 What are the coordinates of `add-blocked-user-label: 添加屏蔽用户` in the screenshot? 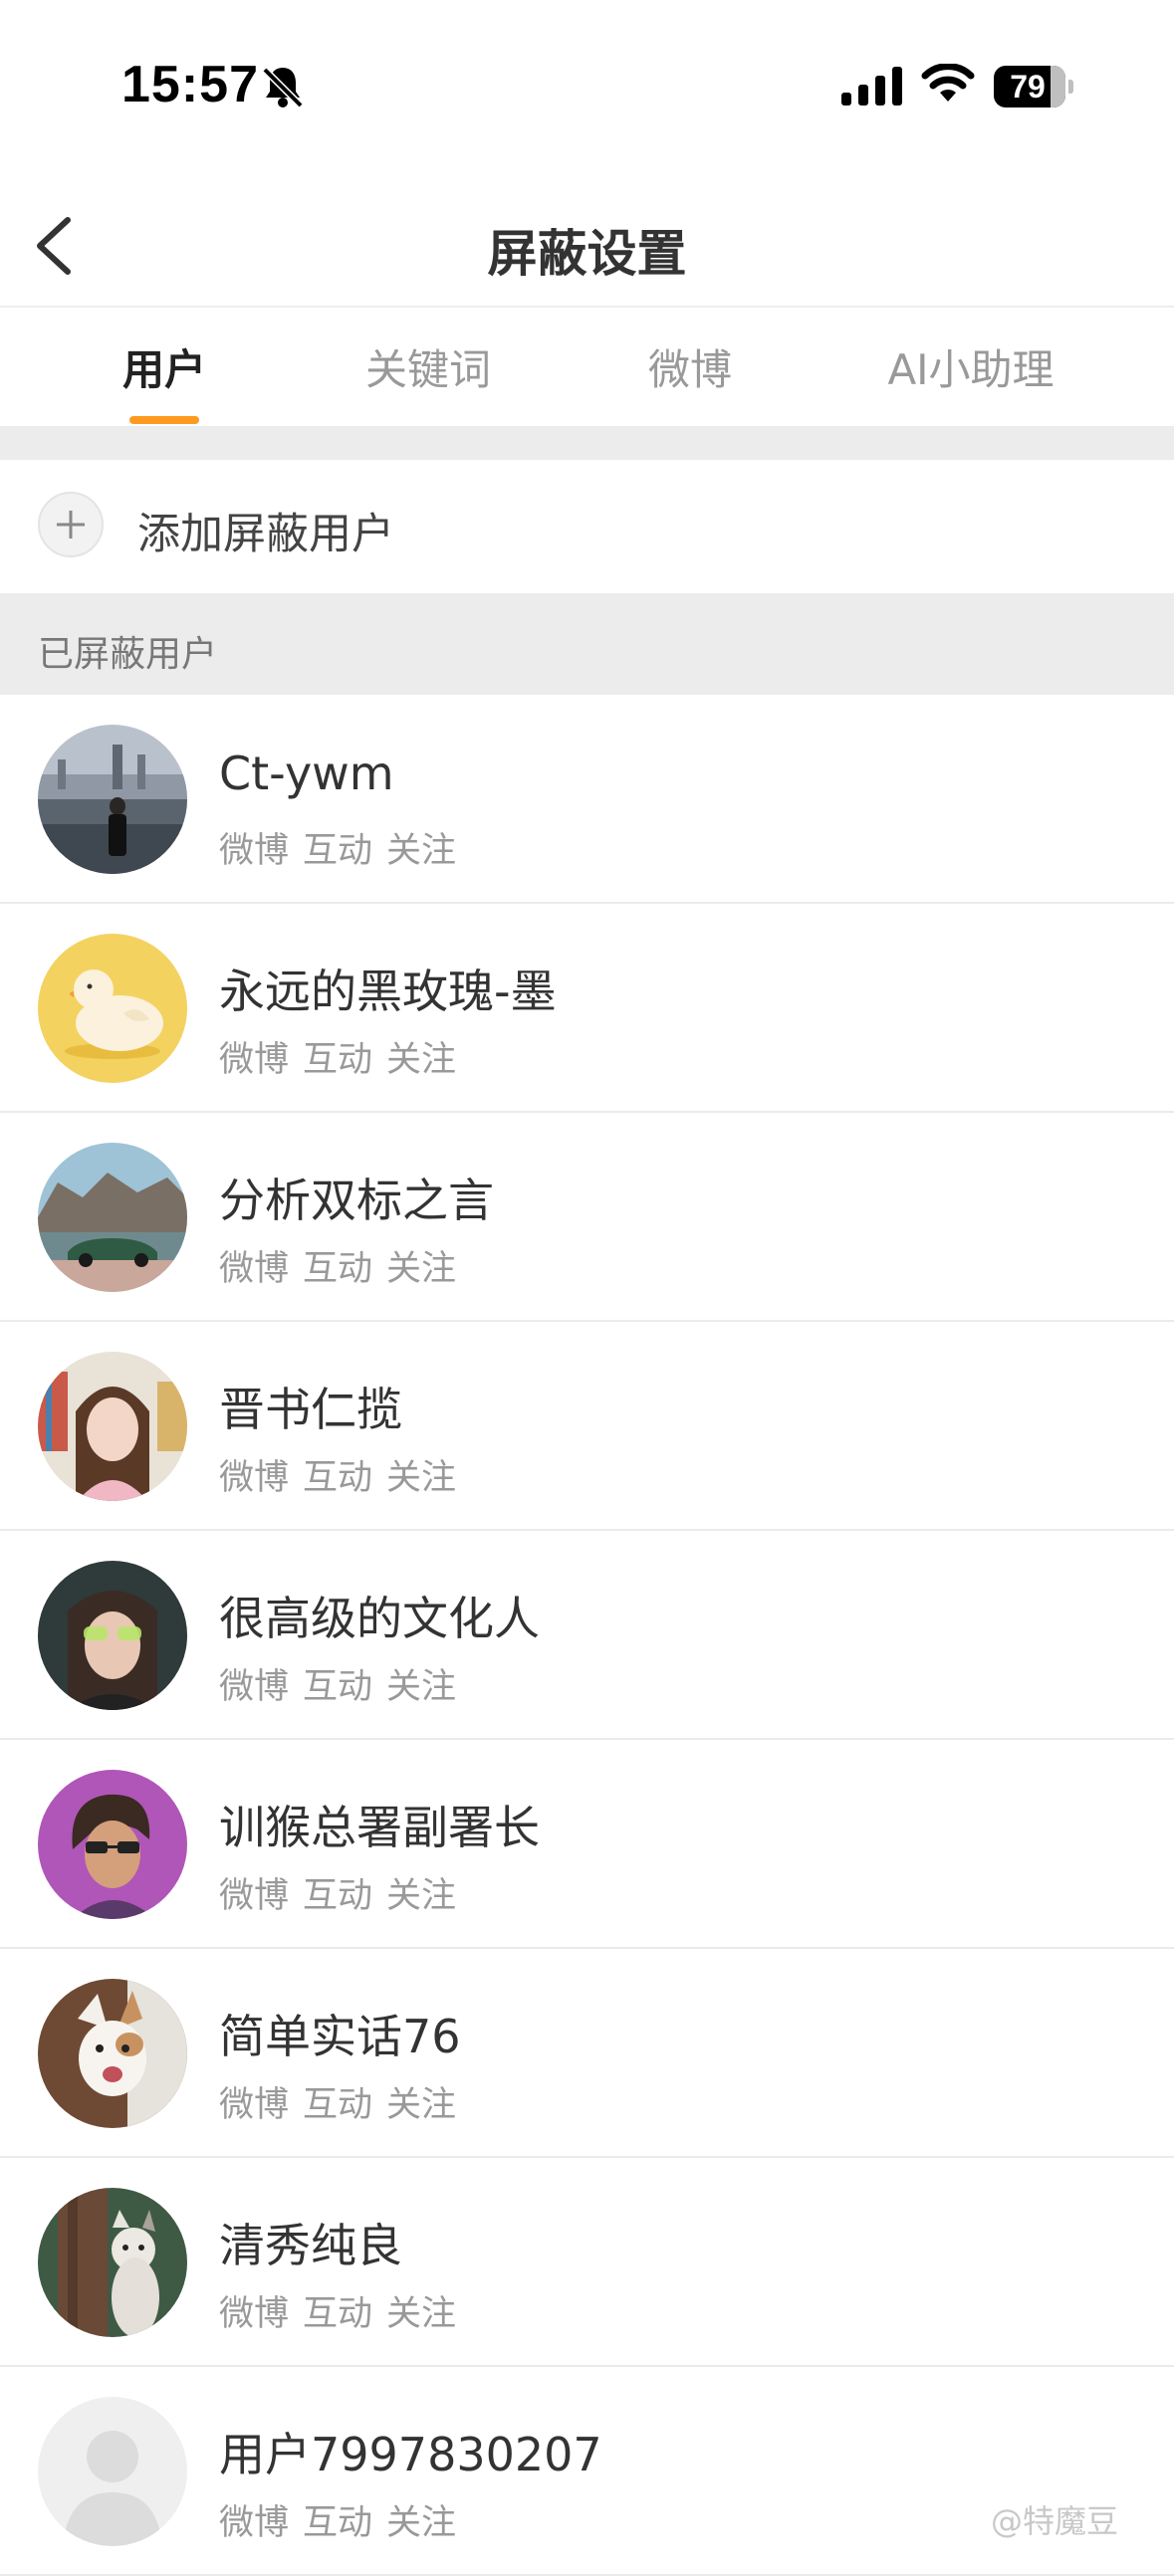 It's located at (265, 534).